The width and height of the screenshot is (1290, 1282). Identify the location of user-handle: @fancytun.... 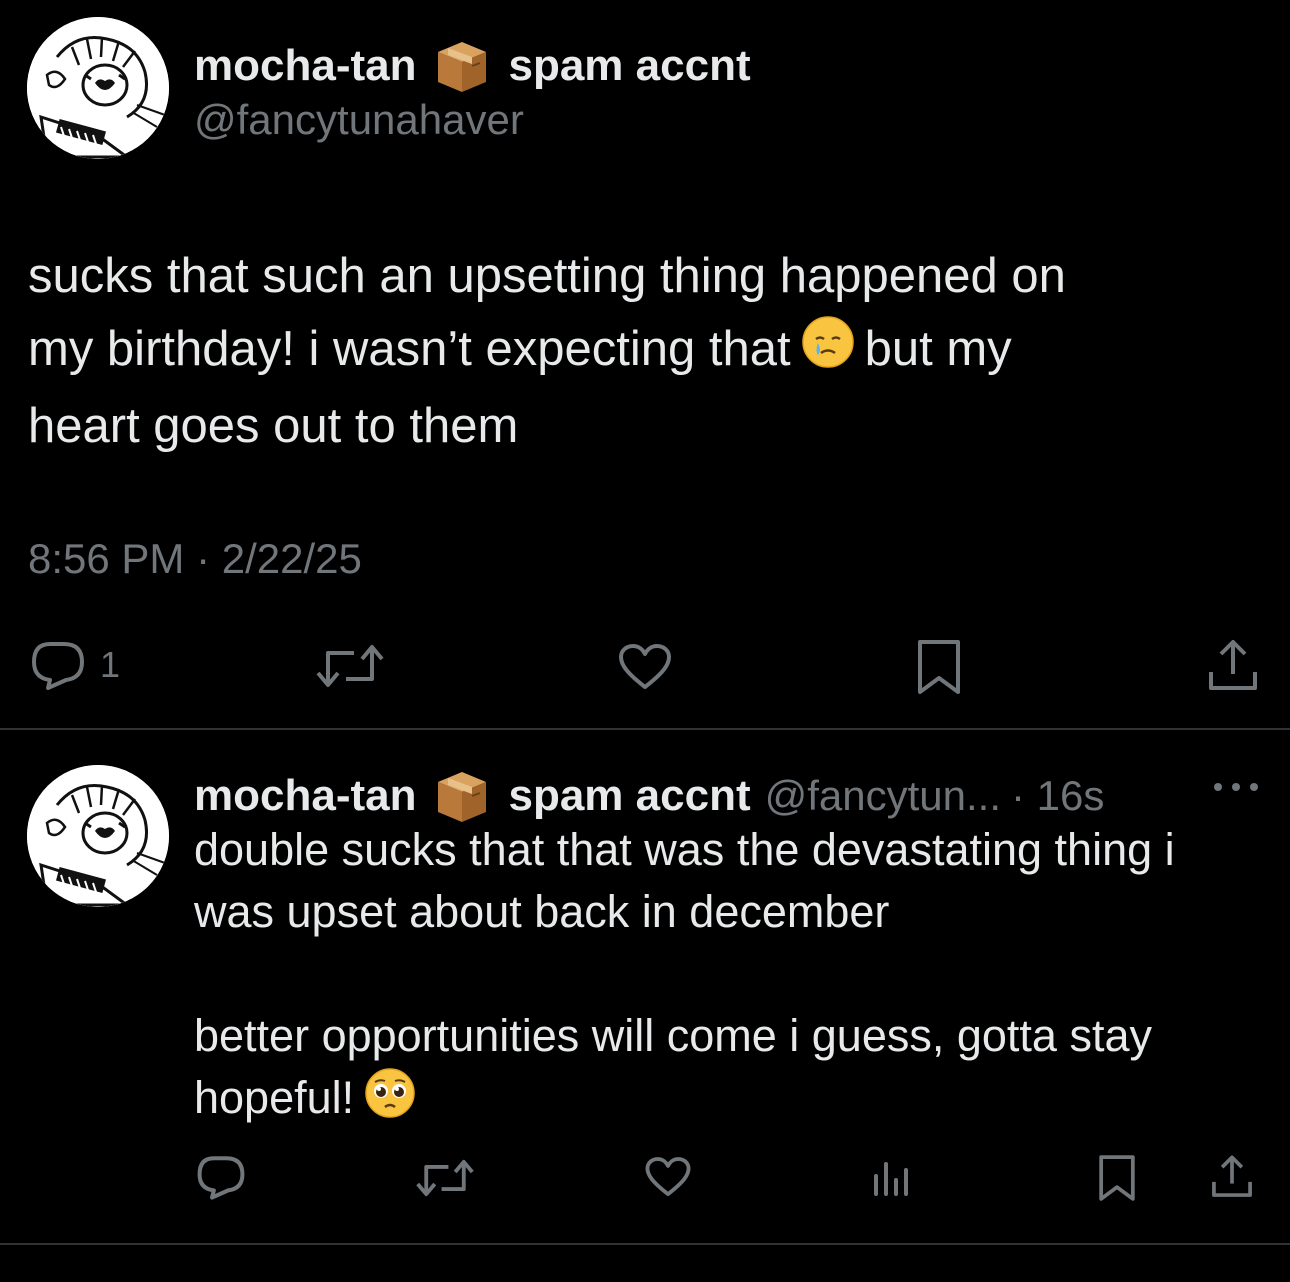
(883, 796).